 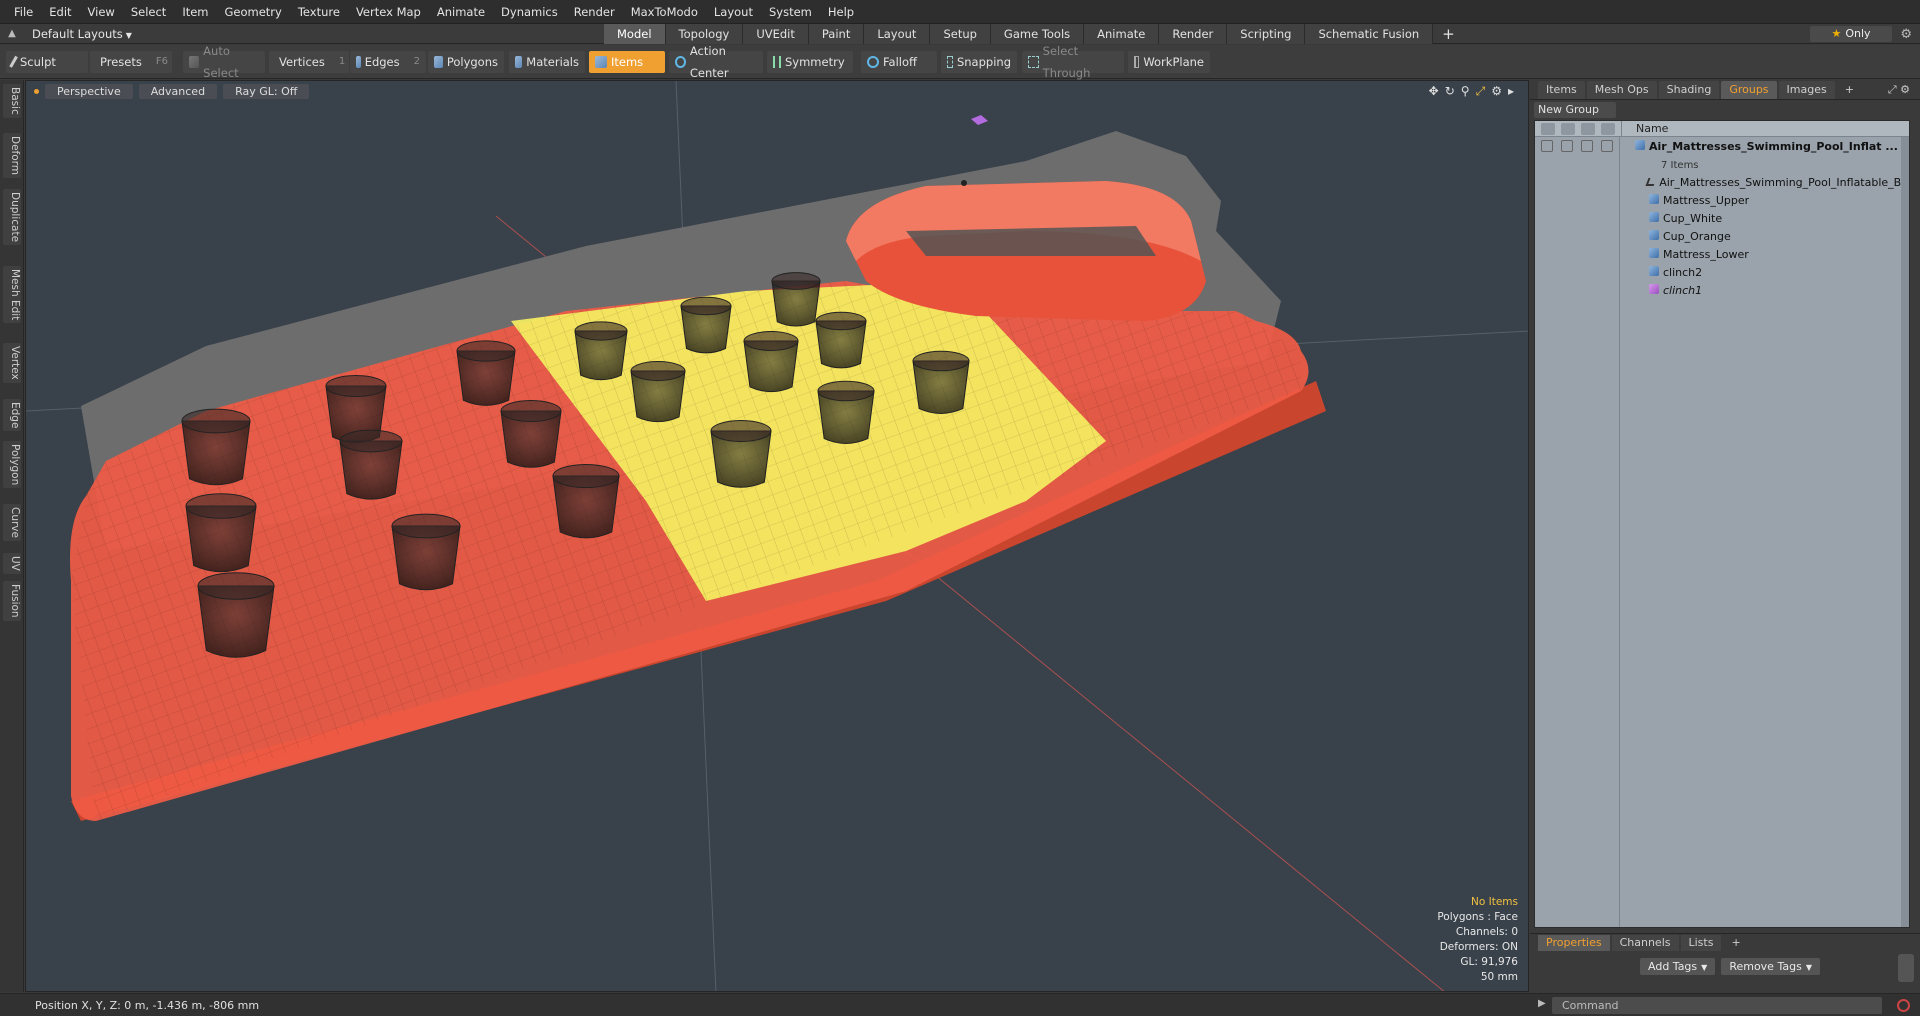 I want to click on side-tab-mesh-edit: Mesh Edit, so click(x=12, y=295).